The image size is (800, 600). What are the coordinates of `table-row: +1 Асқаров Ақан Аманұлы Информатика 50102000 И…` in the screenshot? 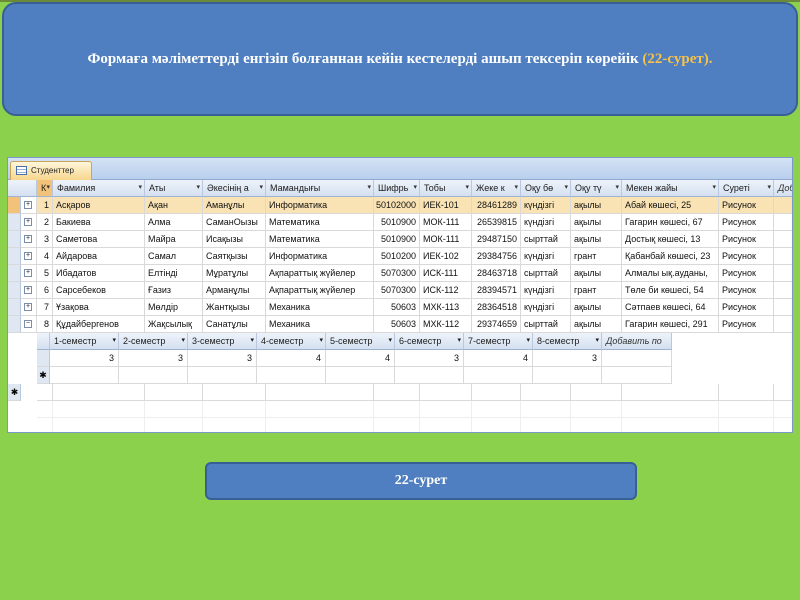 It's located at (400, 205).